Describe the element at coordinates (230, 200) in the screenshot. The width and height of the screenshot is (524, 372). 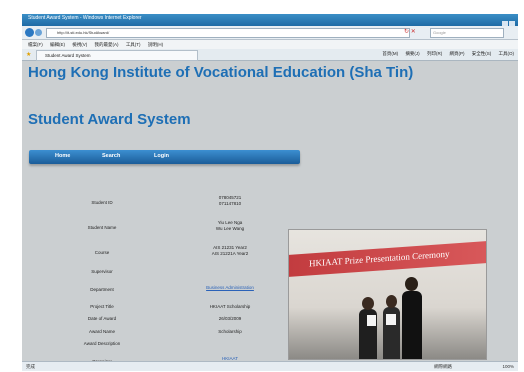
I see `value-student-id: 078045721 071147810` at that location.